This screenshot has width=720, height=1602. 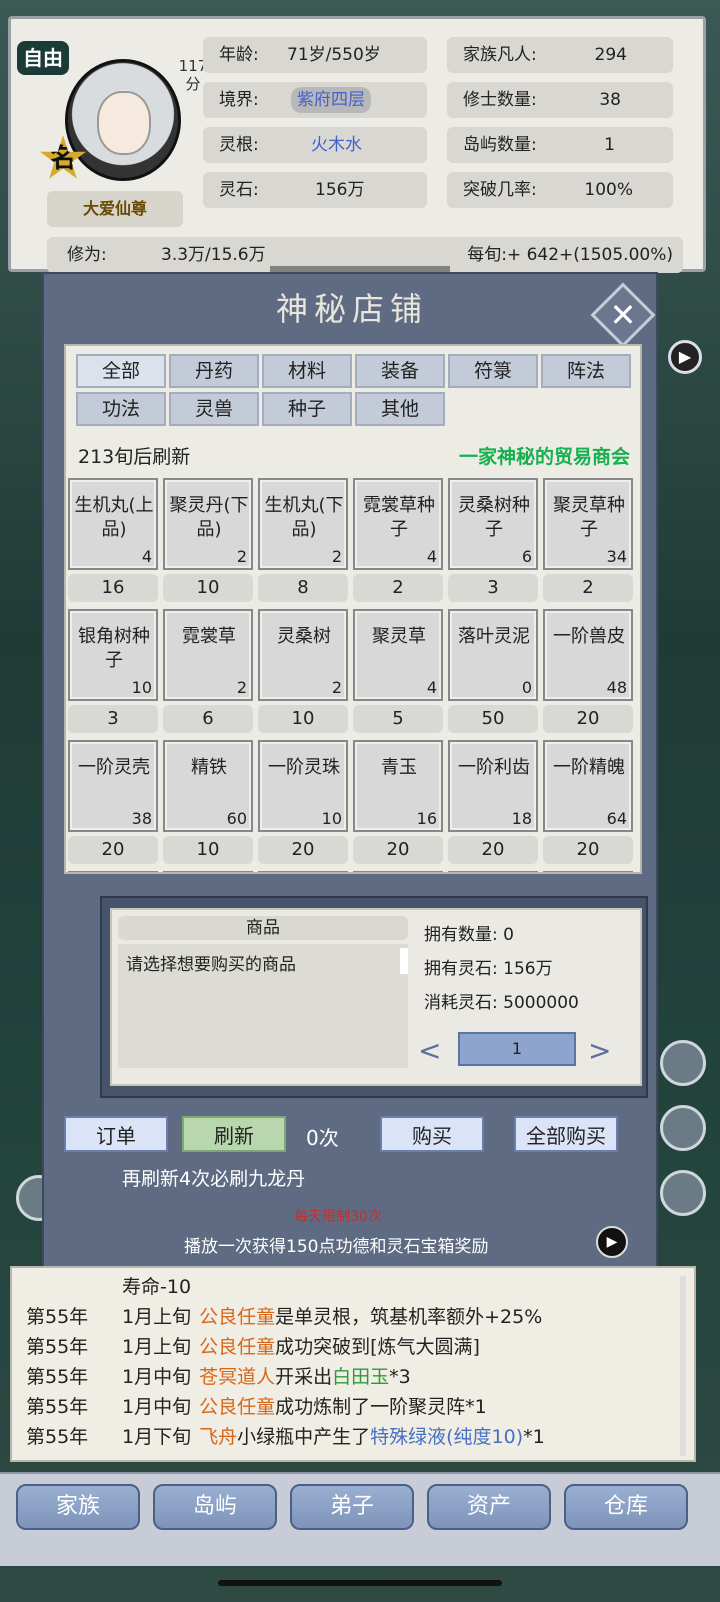 I want to click on item-stock: 4, so click(x=146, y=556).